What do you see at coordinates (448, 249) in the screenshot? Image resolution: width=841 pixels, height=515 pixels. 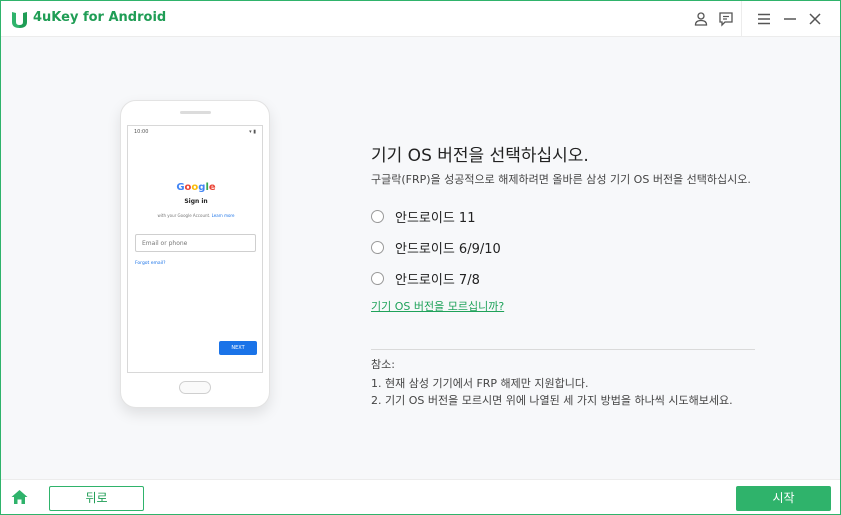 I see `os-option-label: 안드로이드 6/9/10` at bounding box center [448, 249].